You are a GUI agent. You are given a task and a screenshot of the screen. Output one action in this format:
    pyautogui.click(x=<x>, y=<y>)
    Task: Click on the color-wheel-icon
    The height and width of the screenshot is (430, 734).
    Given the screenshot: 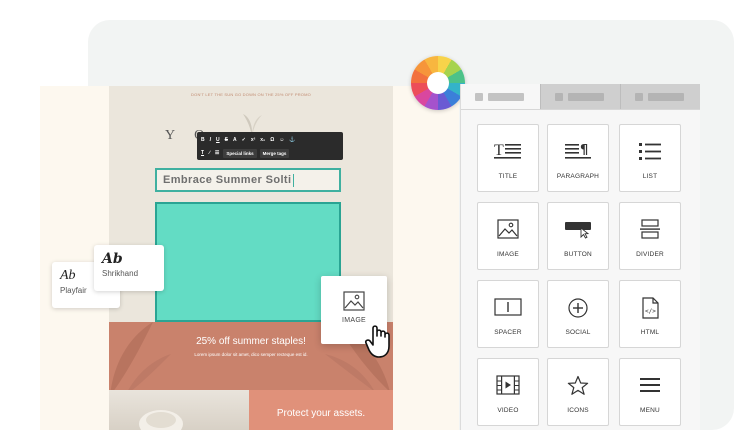 What is the action you would take?
    pyautogui.click(x=438, y=83)
    